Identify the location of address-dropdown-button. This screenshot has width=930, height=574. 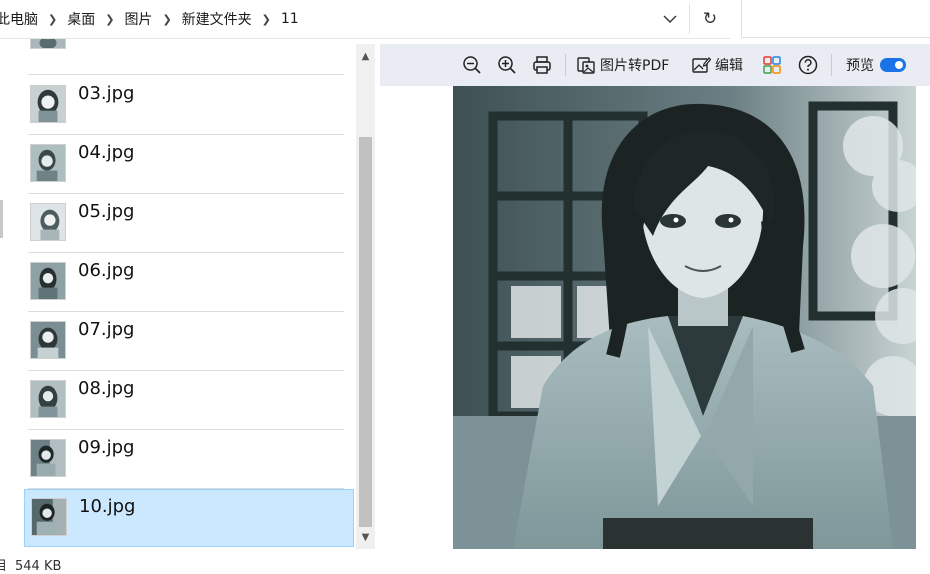
(670, 19).